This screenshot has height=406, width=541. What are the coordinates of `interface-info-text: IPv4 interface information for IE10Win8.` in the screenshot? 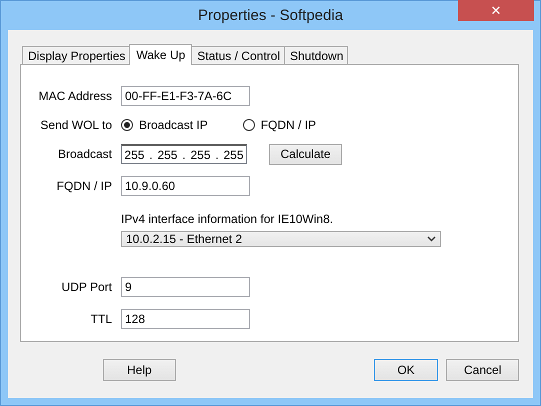 It's located at (227, 219).